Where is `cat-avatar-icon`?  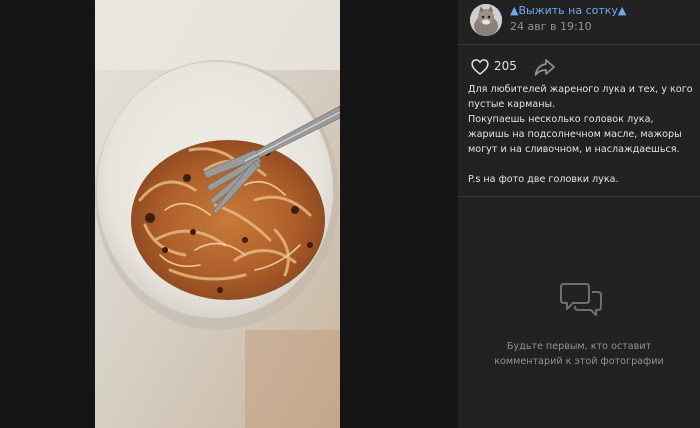 cat-avatar-icon is located at coordinates (486, 20).